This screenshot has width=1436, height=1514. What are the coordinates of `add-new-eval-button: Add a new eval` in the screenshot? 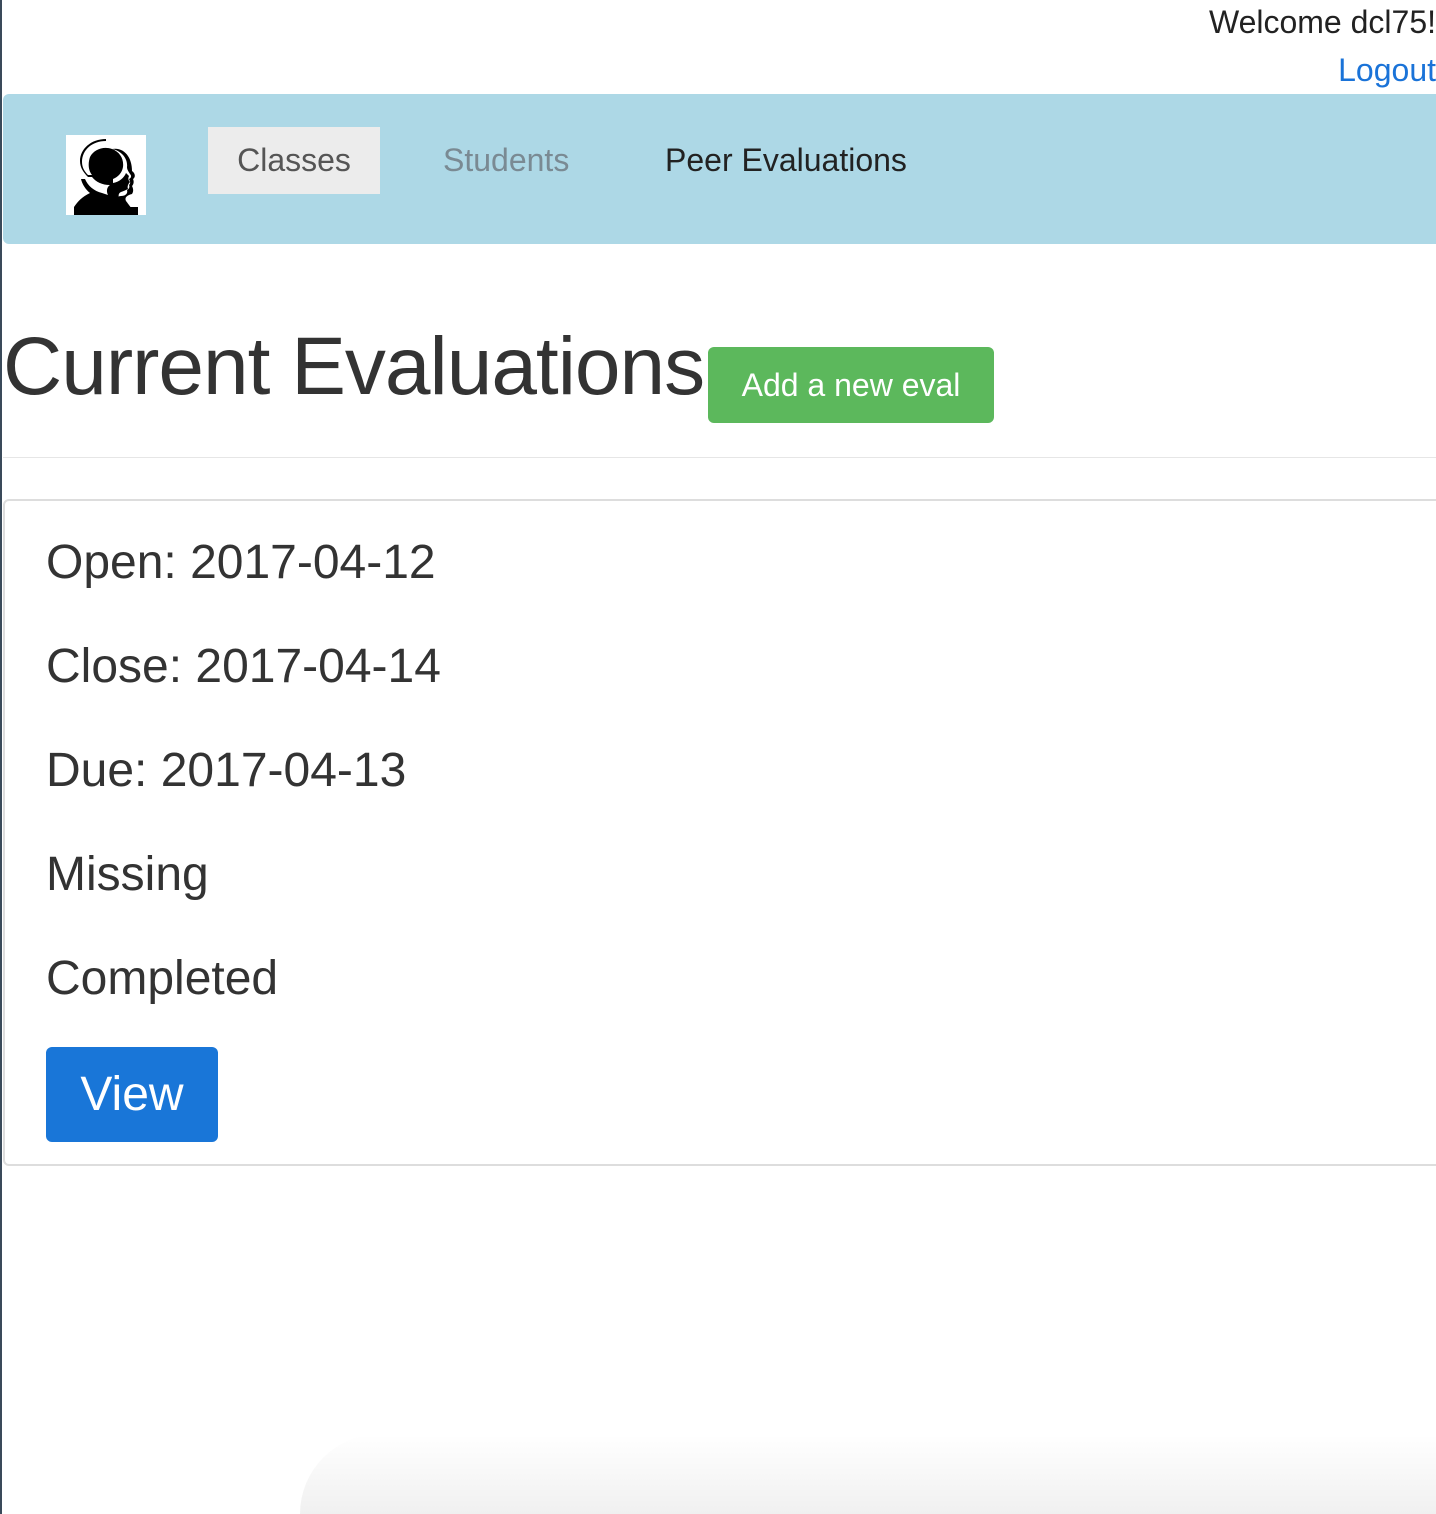 It's located at (851, 385).